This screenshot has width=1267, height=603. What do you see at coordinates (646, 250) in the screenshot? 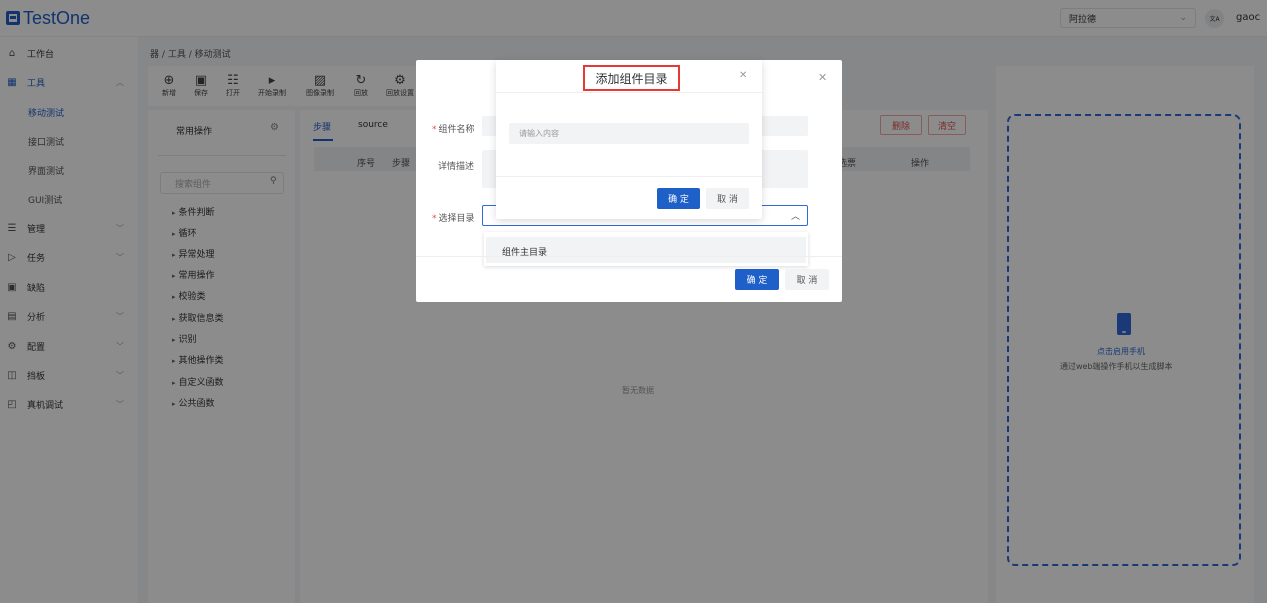
I see `directory-option: 组件主目录` at bounding box center [646, 250].